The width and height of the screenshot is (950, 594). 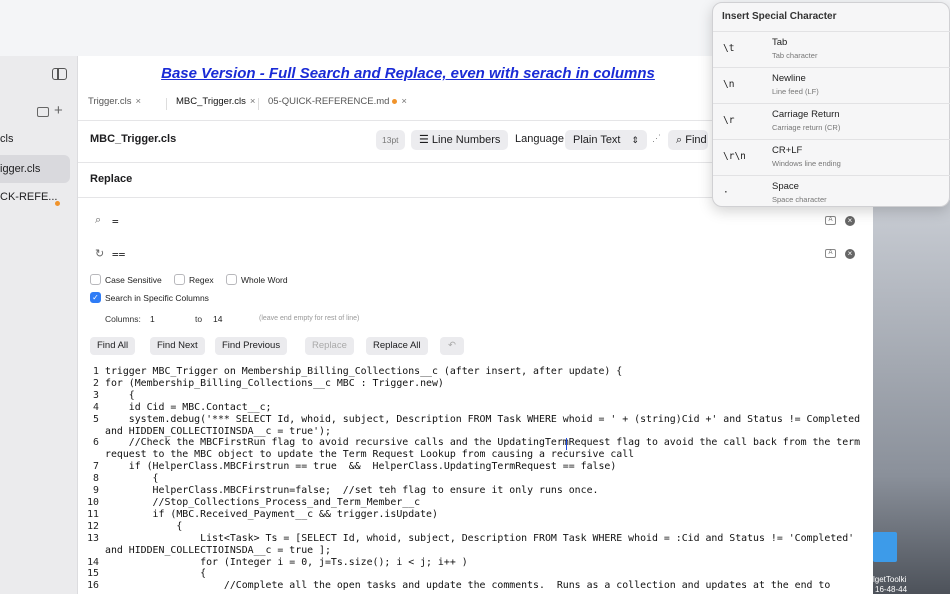 I want to click on line-number: 13, so click(x=93, y=538).